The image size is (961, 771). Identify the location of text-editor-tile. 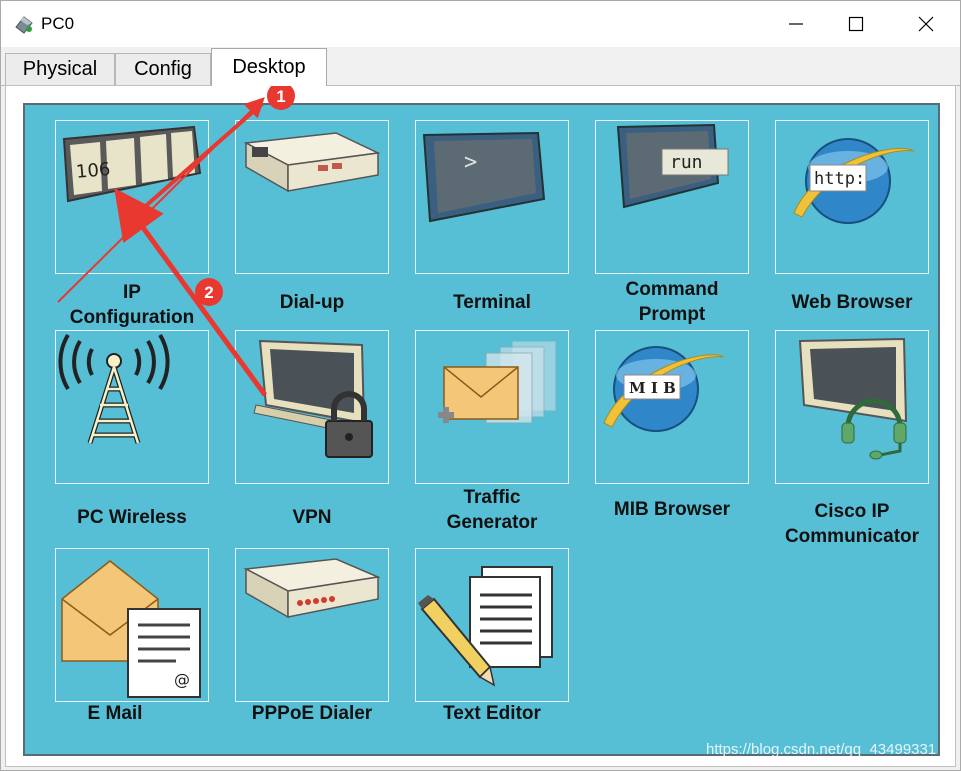
(492, 625).